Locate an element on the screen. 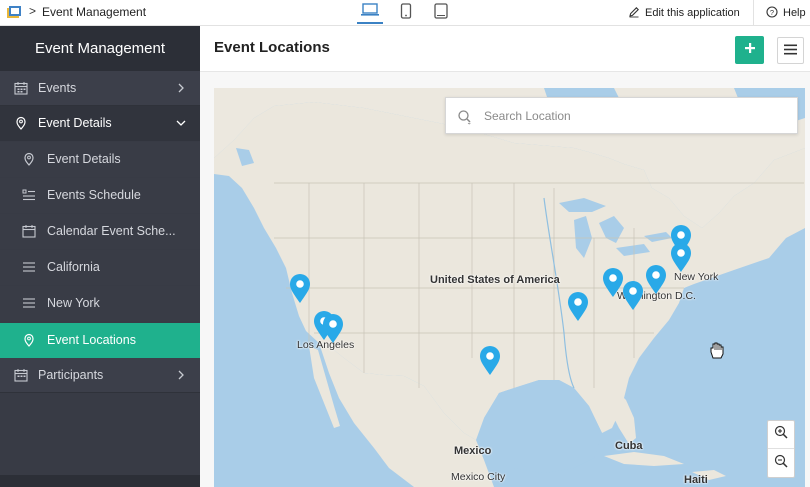 Image resolution: width=810 pixels, height=487 pixels. zoom-out-button is located at coordinates (781, 463).